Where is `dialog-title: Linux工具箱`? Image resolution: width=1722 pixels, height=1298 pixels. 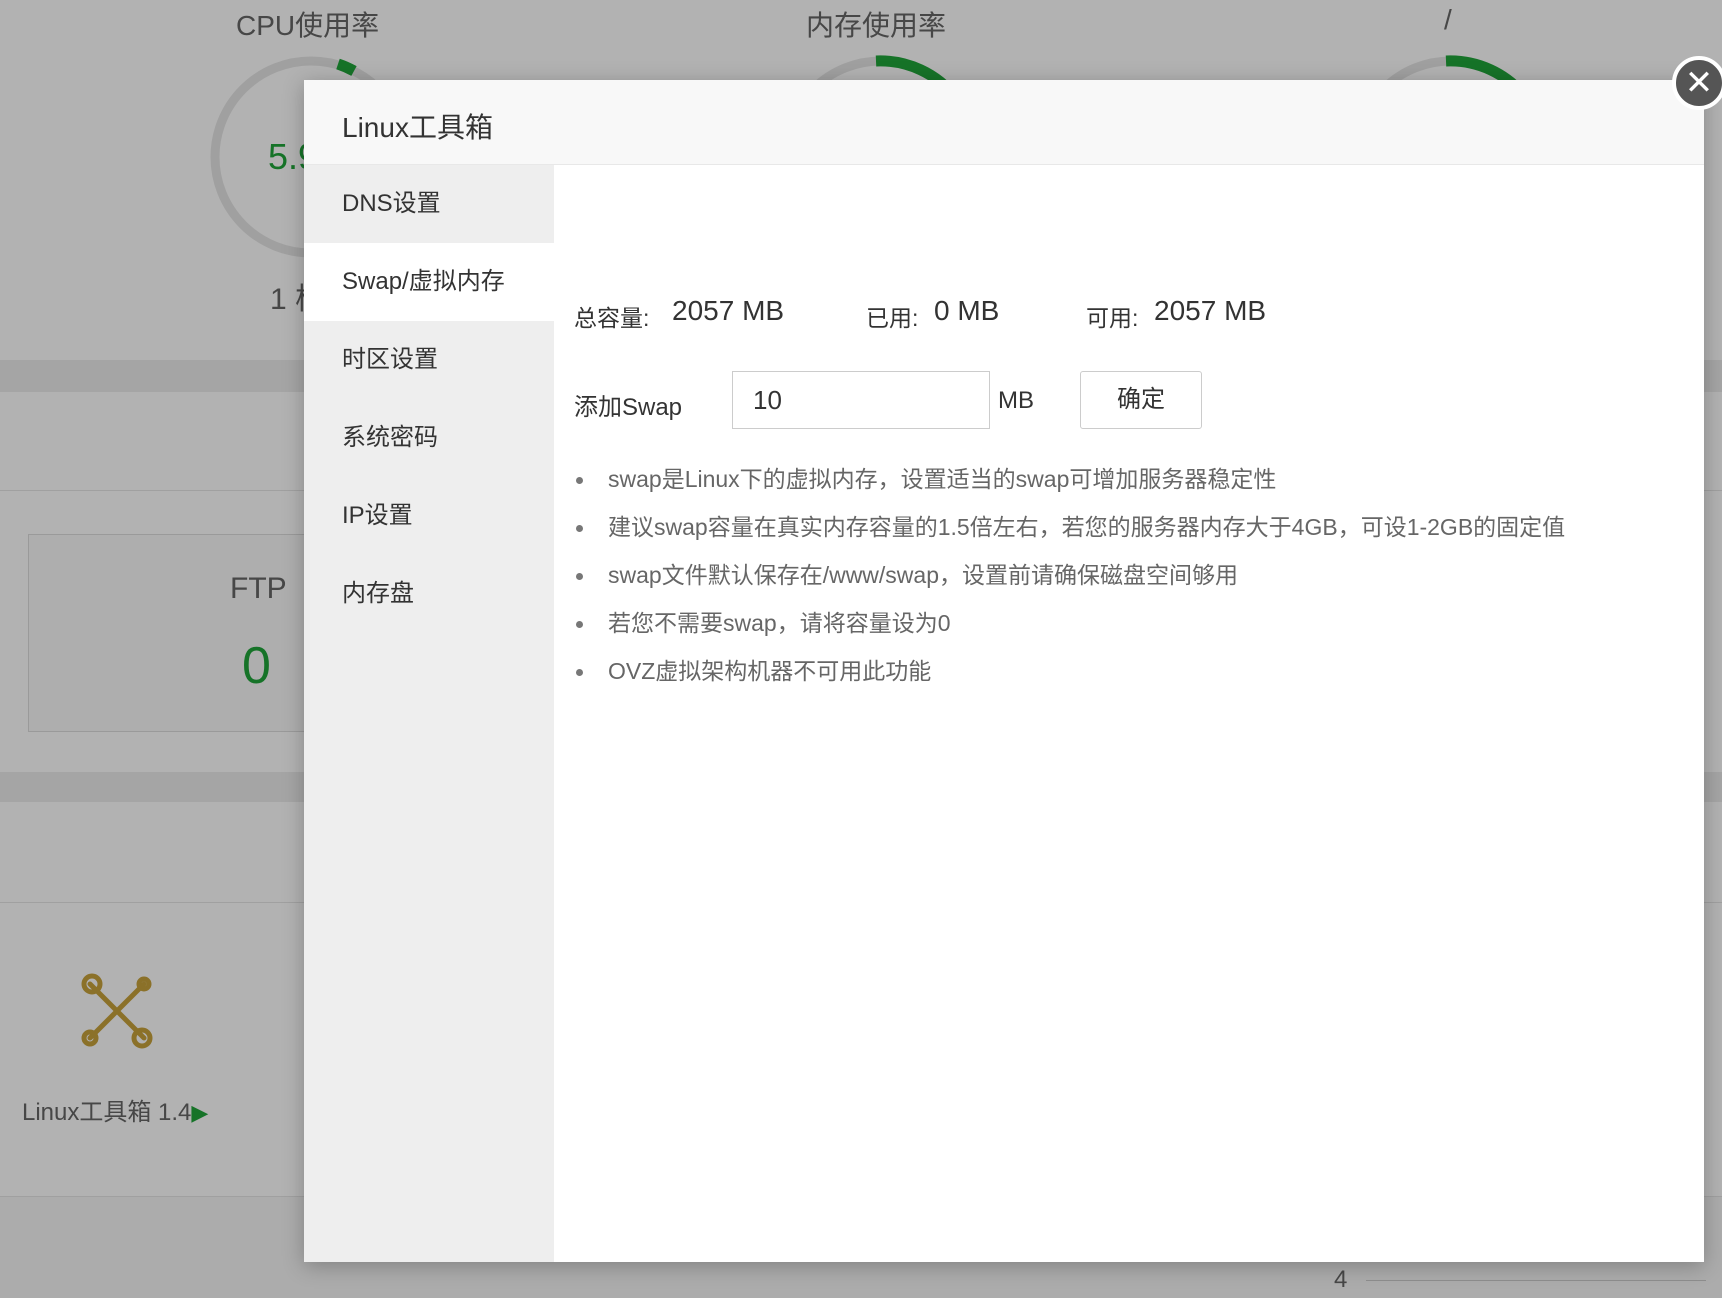
dialog-title: Linux工具箱 is located at coordinates (417, 127).